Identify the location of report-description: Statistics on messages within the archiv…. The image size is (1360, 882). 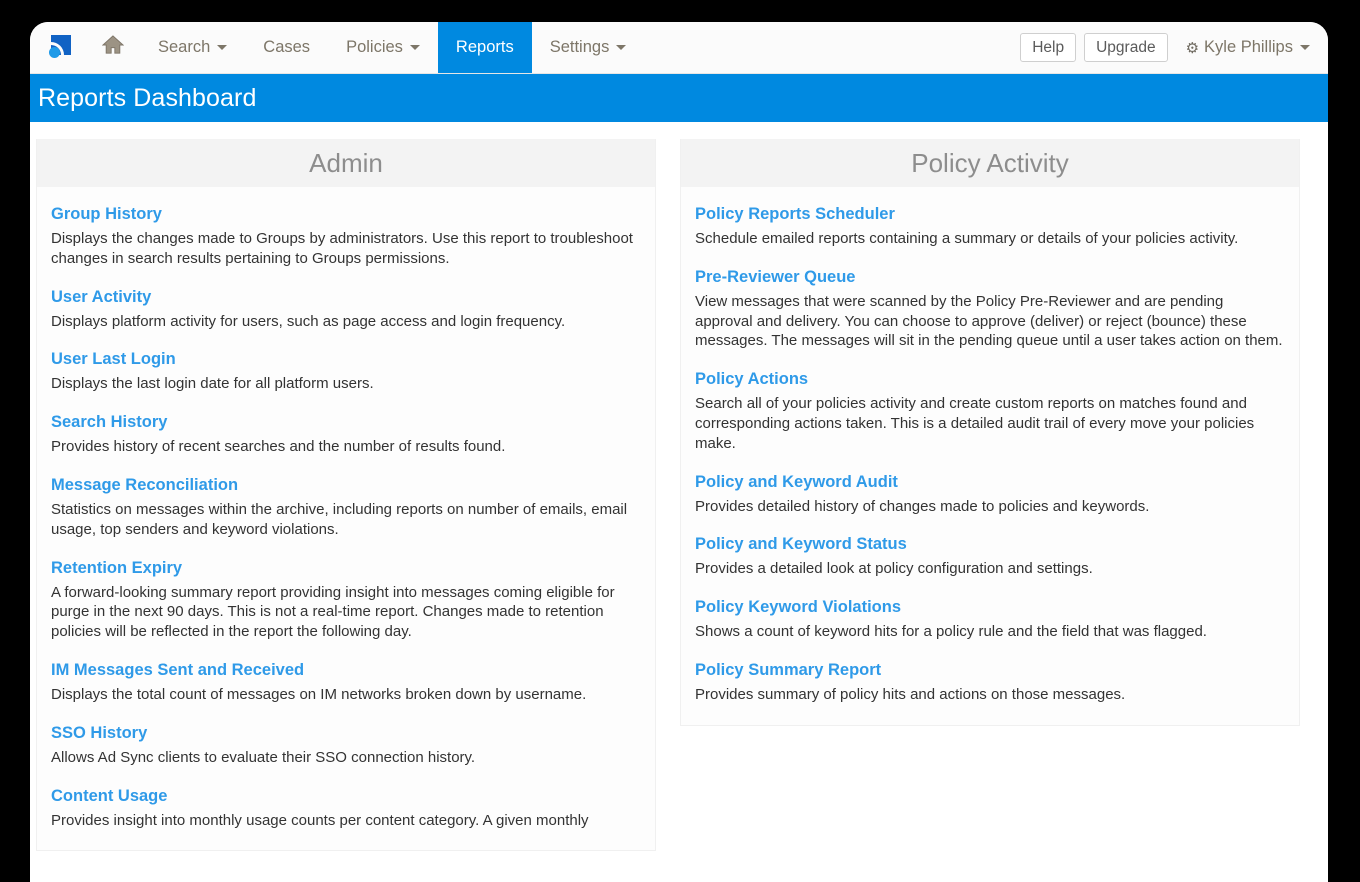
(339, 519).